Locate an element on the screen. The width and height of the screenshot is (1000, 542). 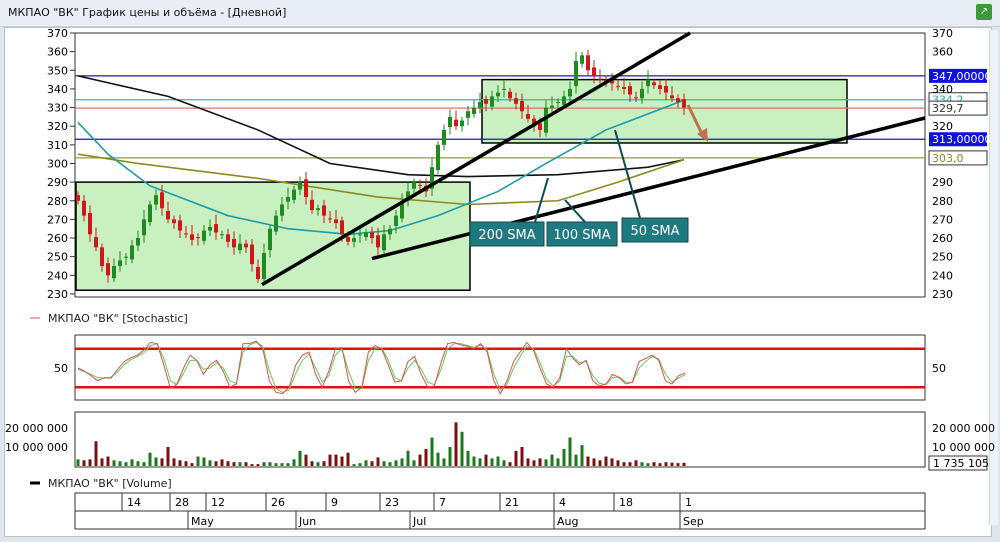
day-label: 18 is located at coordinates (626, 502).